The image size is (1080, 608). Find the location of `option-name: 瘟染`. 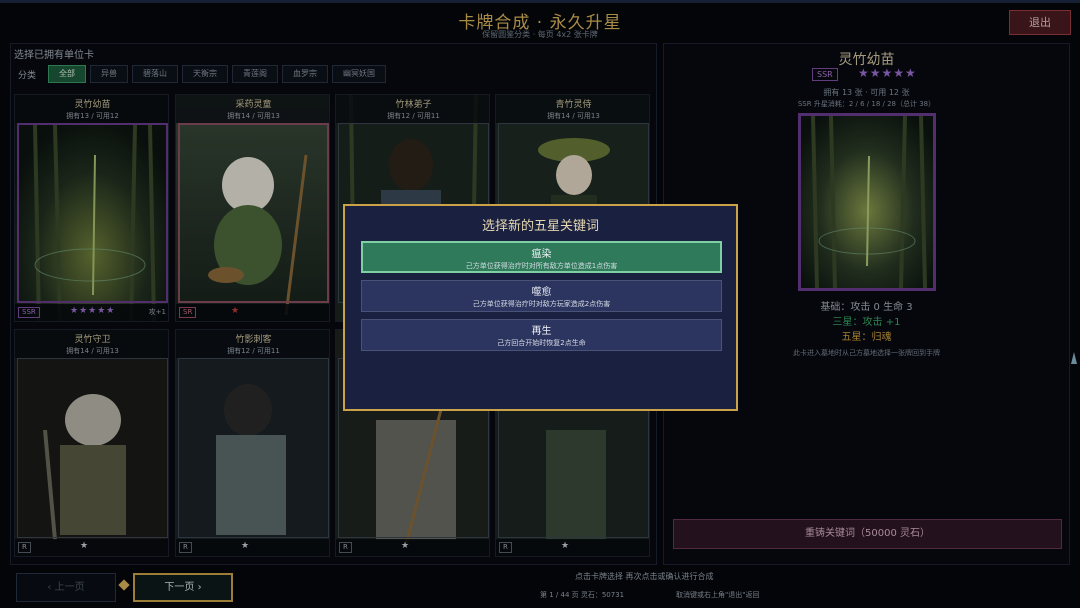

option-name: 瘟染 is located at coordinates (541, 254).